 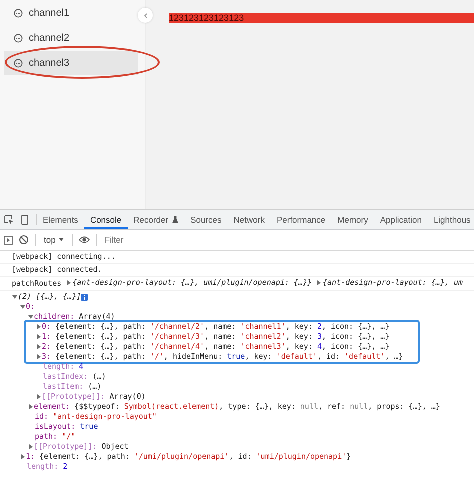 I want to click on devtools-tab: Lighthous, so click(x=451, y=220).